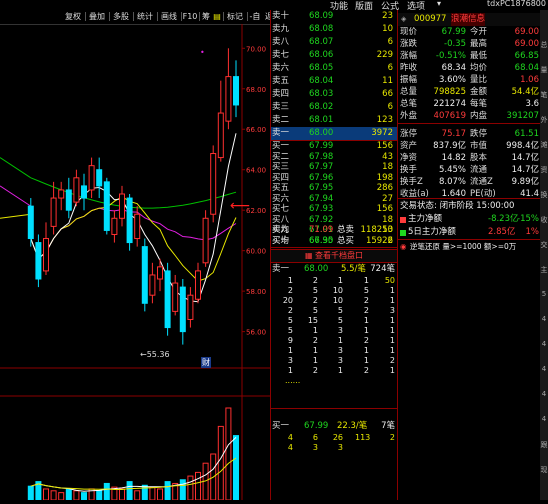  Describe the element at coordinates (121, 16) in the screenshot. I see `btn-multi: 多股` at that location.